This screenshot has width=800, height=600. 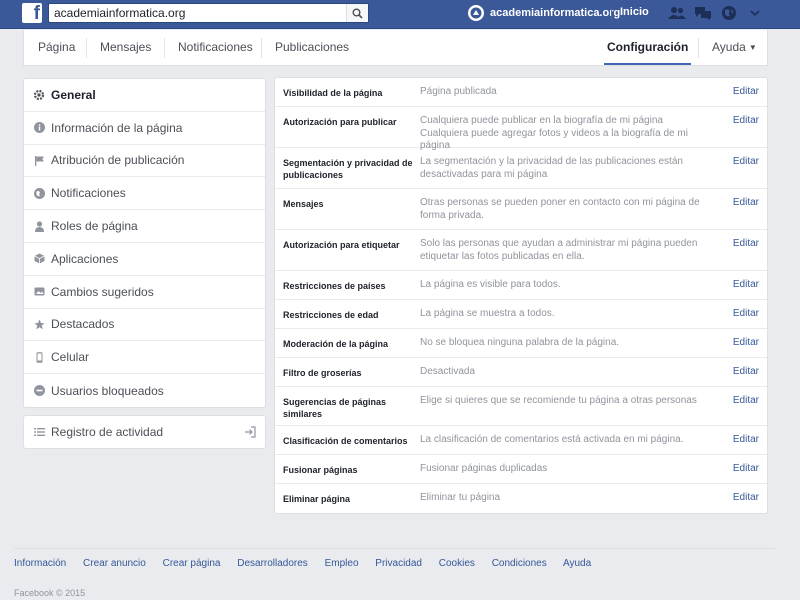 I want to click on footer-link-crear-anuncio: Crear anuncio, so click(x=114, y=563).